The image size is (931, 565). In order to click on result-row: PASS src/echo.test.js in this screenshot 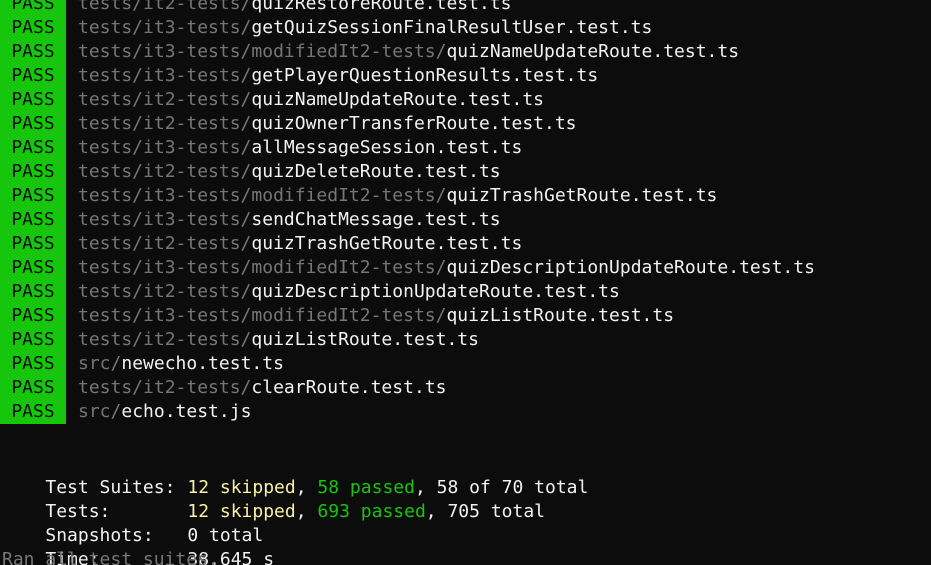, I will do `click(125, 412)`.